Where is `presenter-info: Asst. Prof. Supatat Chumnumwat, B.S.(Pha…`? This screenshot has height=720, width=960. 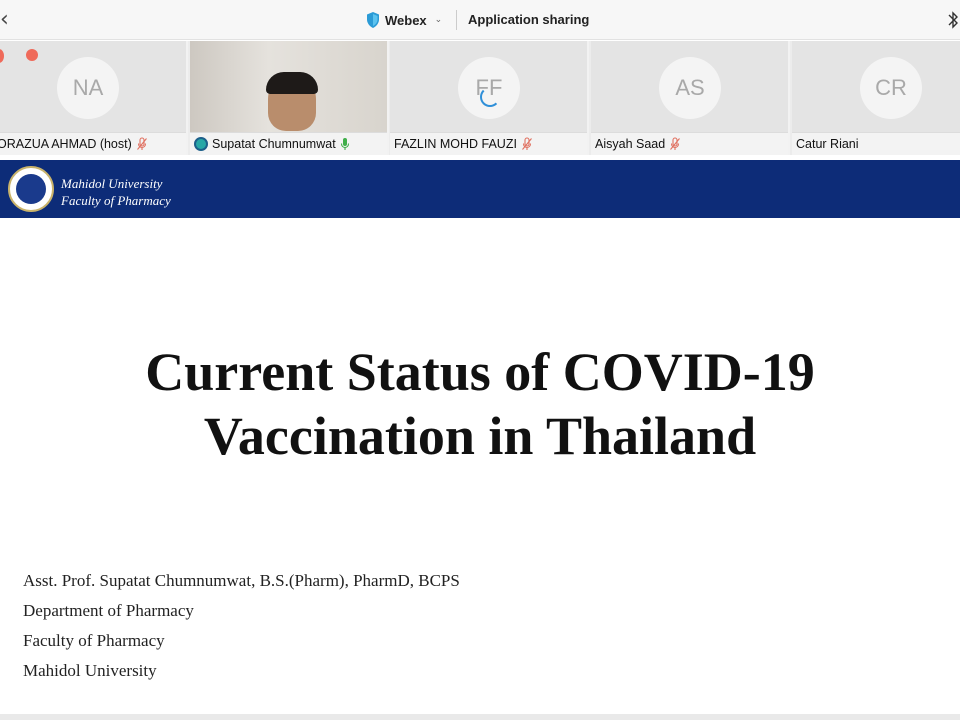 presenter-info: Asst. Prof. Supatat Chumnumwat, B.S.(Pha… is located at coordinates (241, 626).